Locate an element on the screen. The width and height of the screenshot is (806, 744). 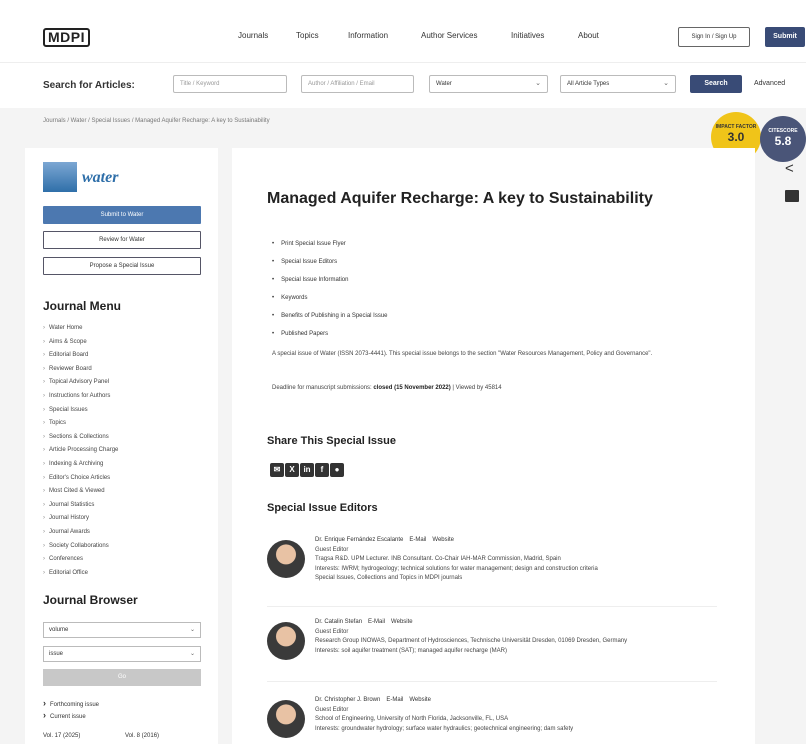
menu-item: Water Home is located at coordinates (80, 329).